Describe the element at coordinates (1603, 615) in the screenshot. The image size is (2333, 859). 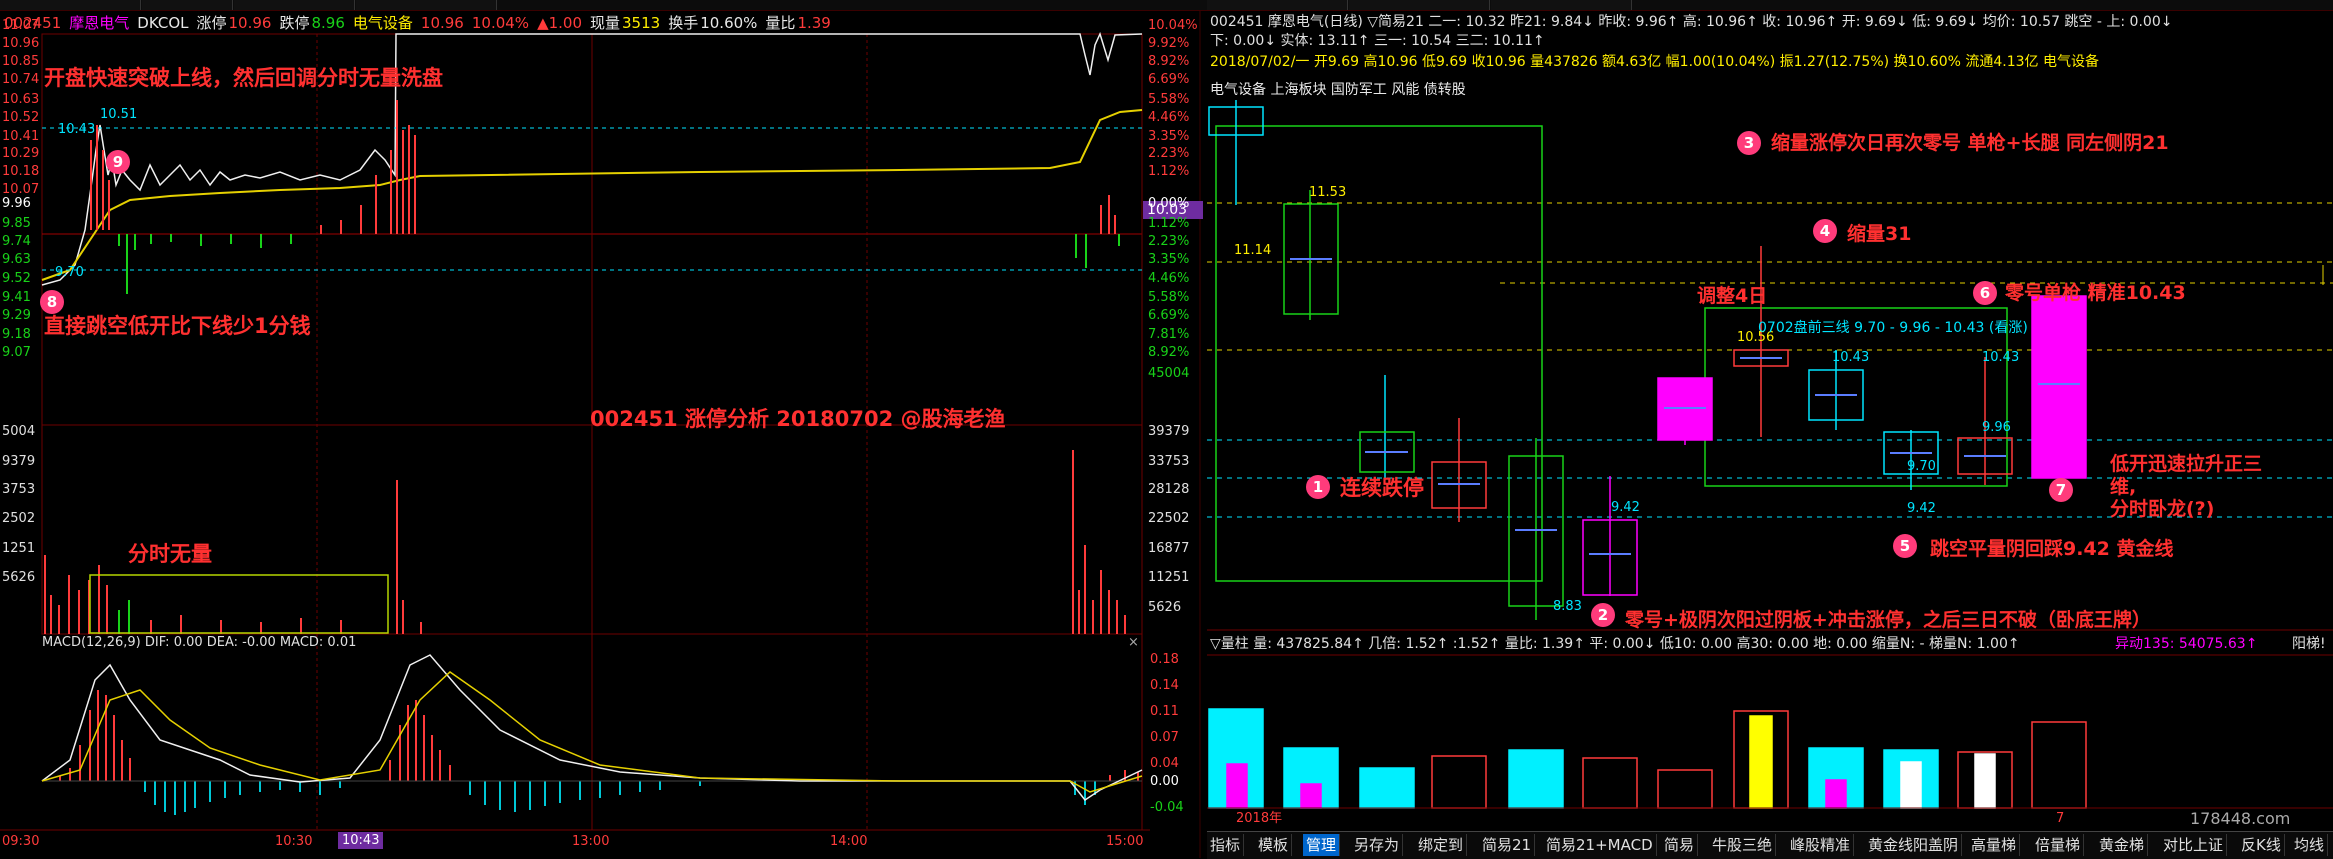
I see `badge-2: 2` at that location.